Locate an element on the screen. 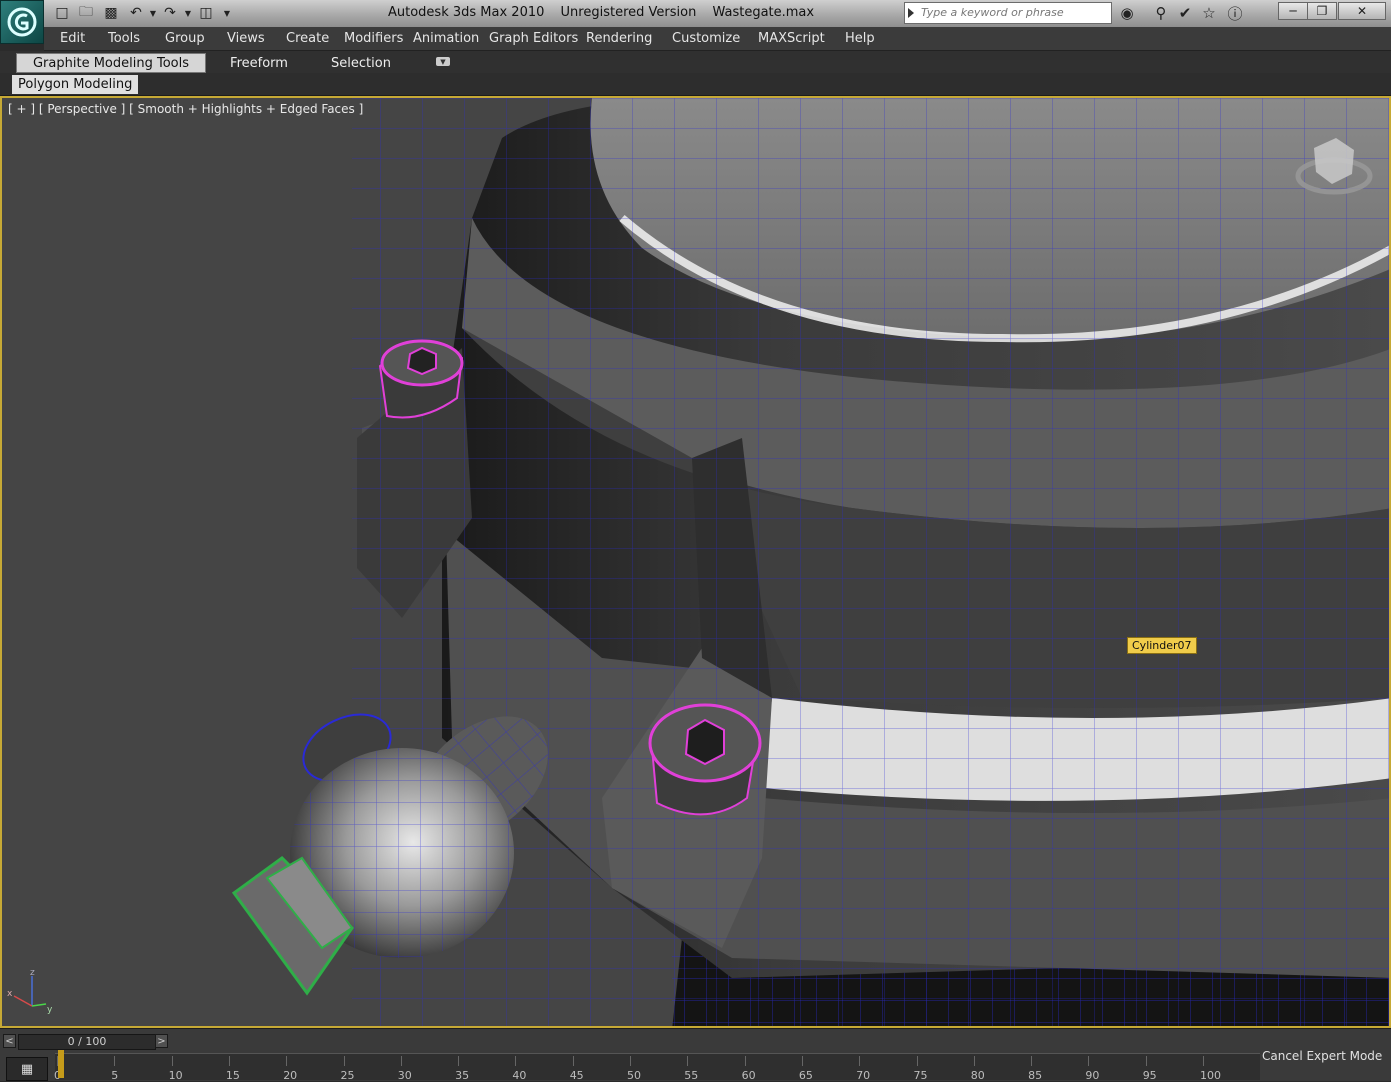  close-icon: ✕ is located at coordinates (1362, 11).